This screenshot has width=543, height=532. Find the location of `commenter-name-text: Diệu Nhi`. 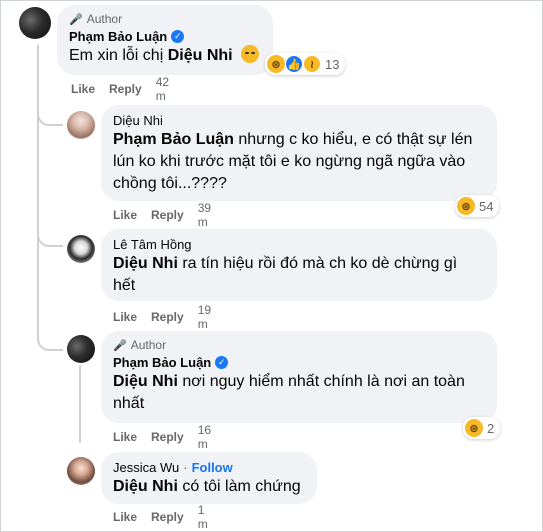

commenter-name-text: Diệu Nhi is located at coordinates (138, 120).